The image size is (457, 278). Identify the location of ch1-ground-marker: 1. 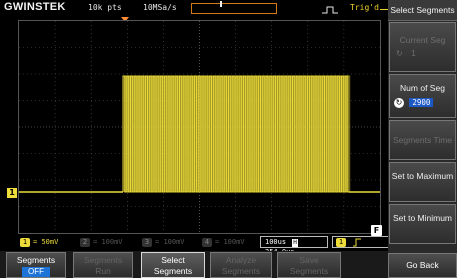
(12, 193).